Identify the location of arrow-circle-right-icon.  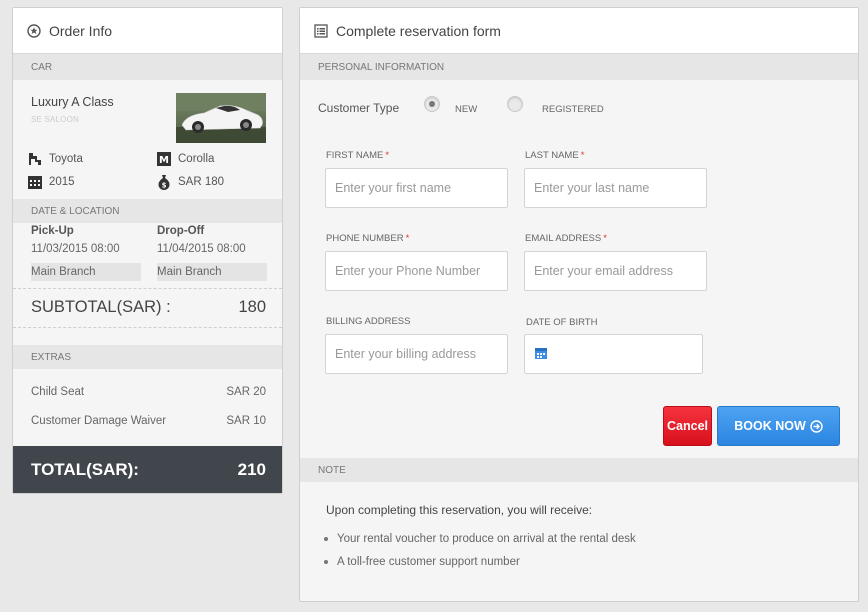
(816, 426).